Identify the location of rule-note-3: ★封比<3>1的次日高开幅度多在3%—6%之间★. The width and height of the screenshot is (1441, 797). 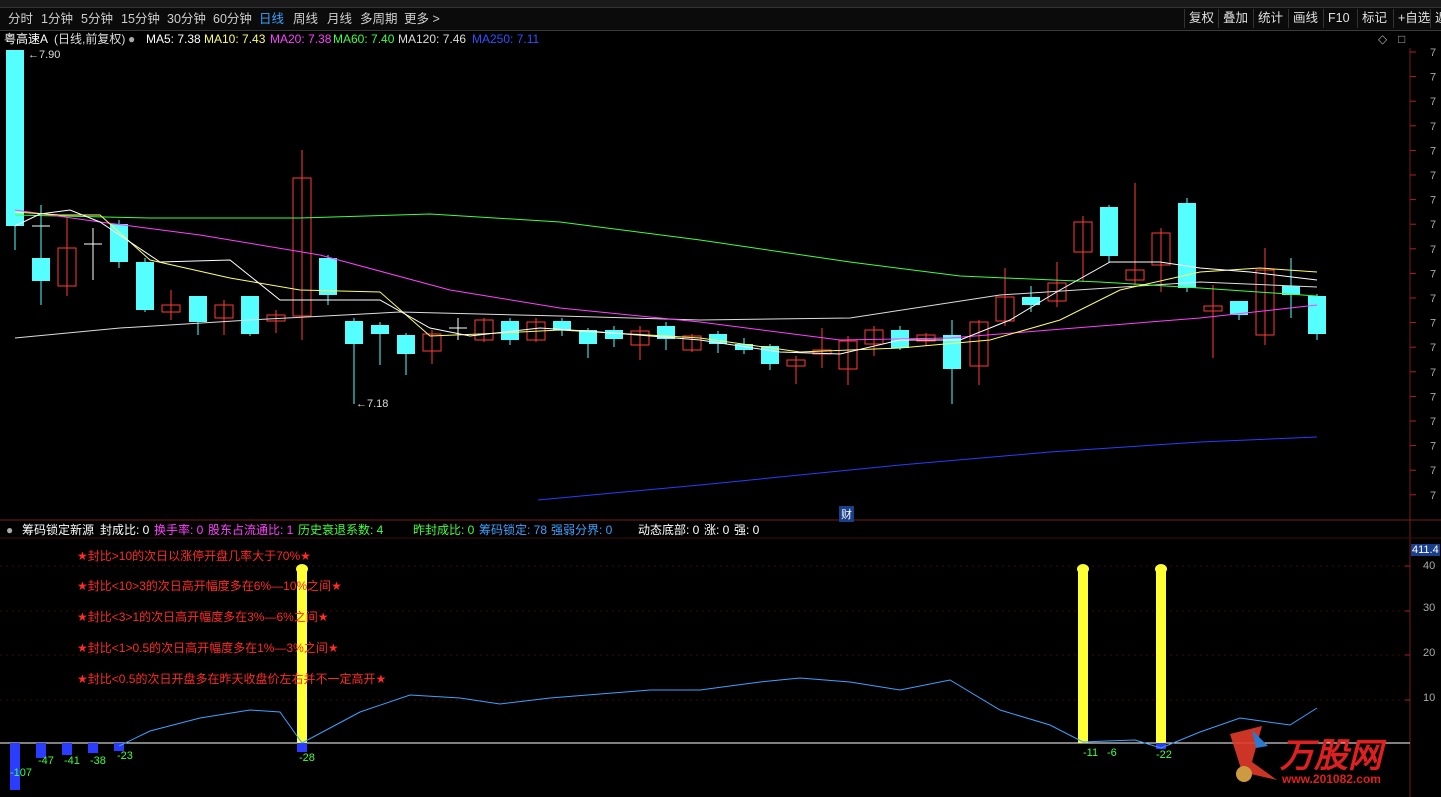
(203, 617).